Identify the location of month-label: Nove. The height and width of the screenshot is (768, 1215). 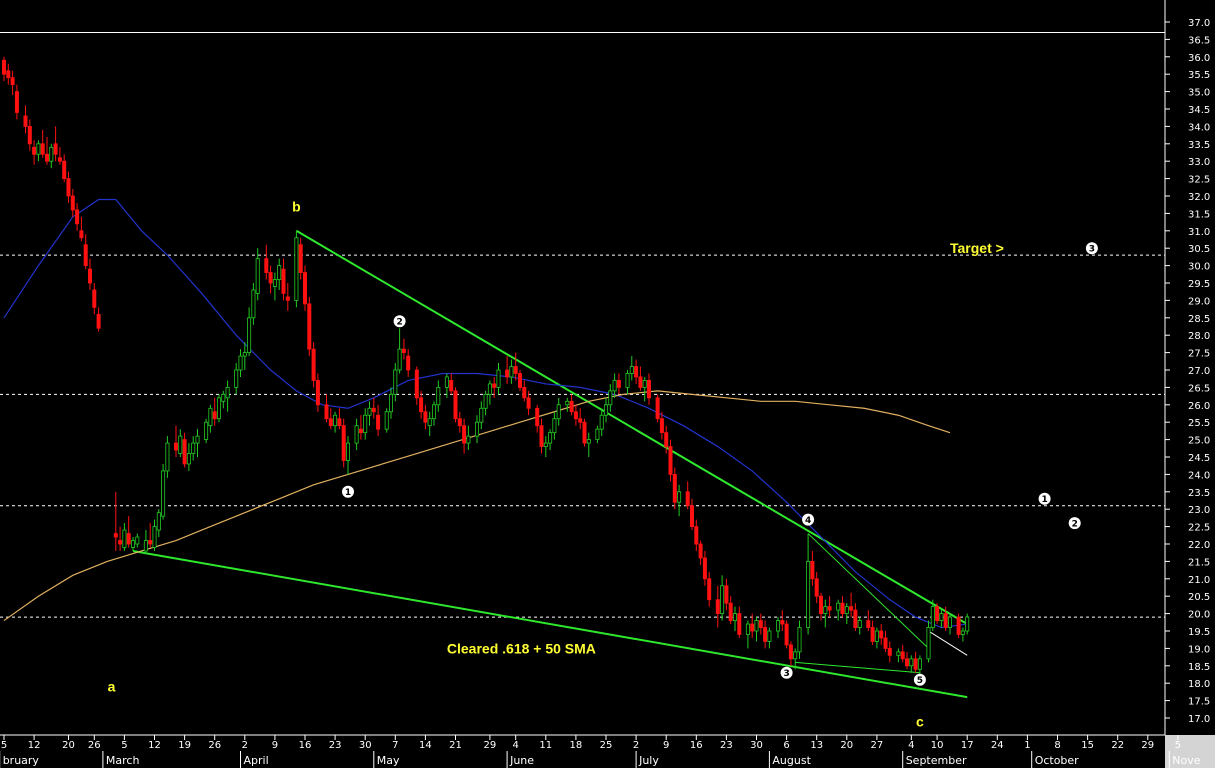
(1186, 760).